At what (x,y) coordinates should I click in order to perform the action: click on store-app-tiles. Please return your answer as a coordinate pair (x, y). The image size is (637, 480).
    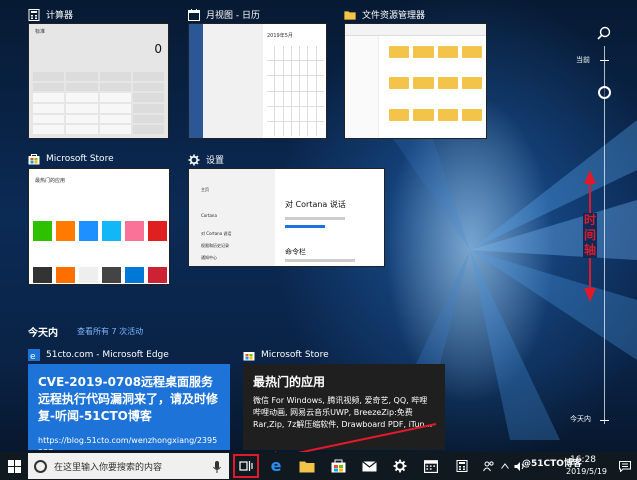
    Looking at the image, I should click on (100, 231).